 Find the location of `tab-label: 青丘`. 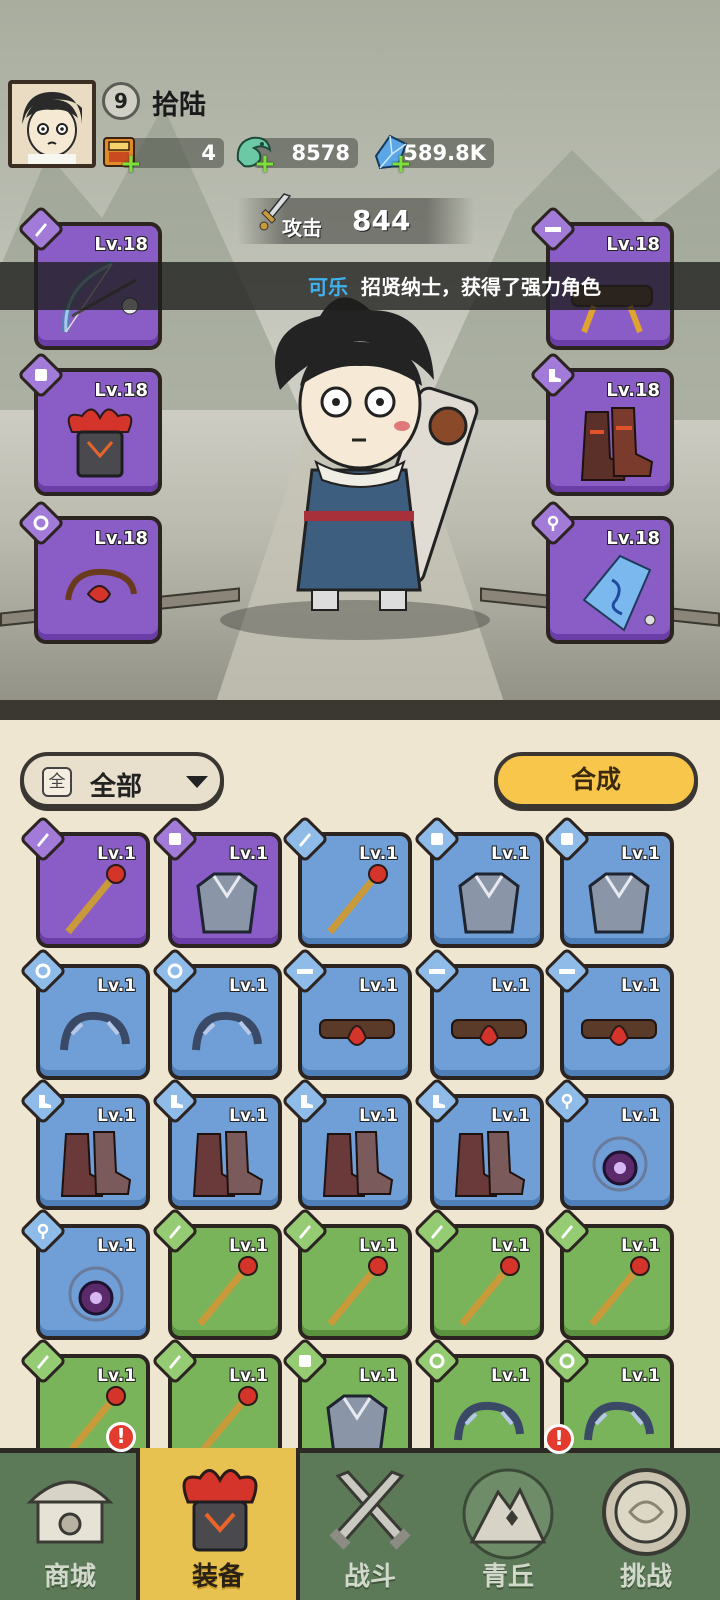

tab-label: 青丘 is located at coordinates (507, 1577).